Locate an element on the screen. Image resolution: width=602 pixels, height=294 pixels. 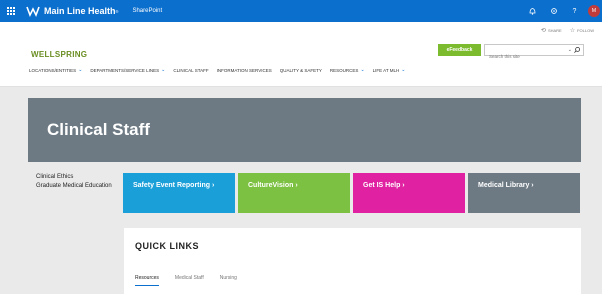
search-box: ⌄ is located at coordinates (534, 53).